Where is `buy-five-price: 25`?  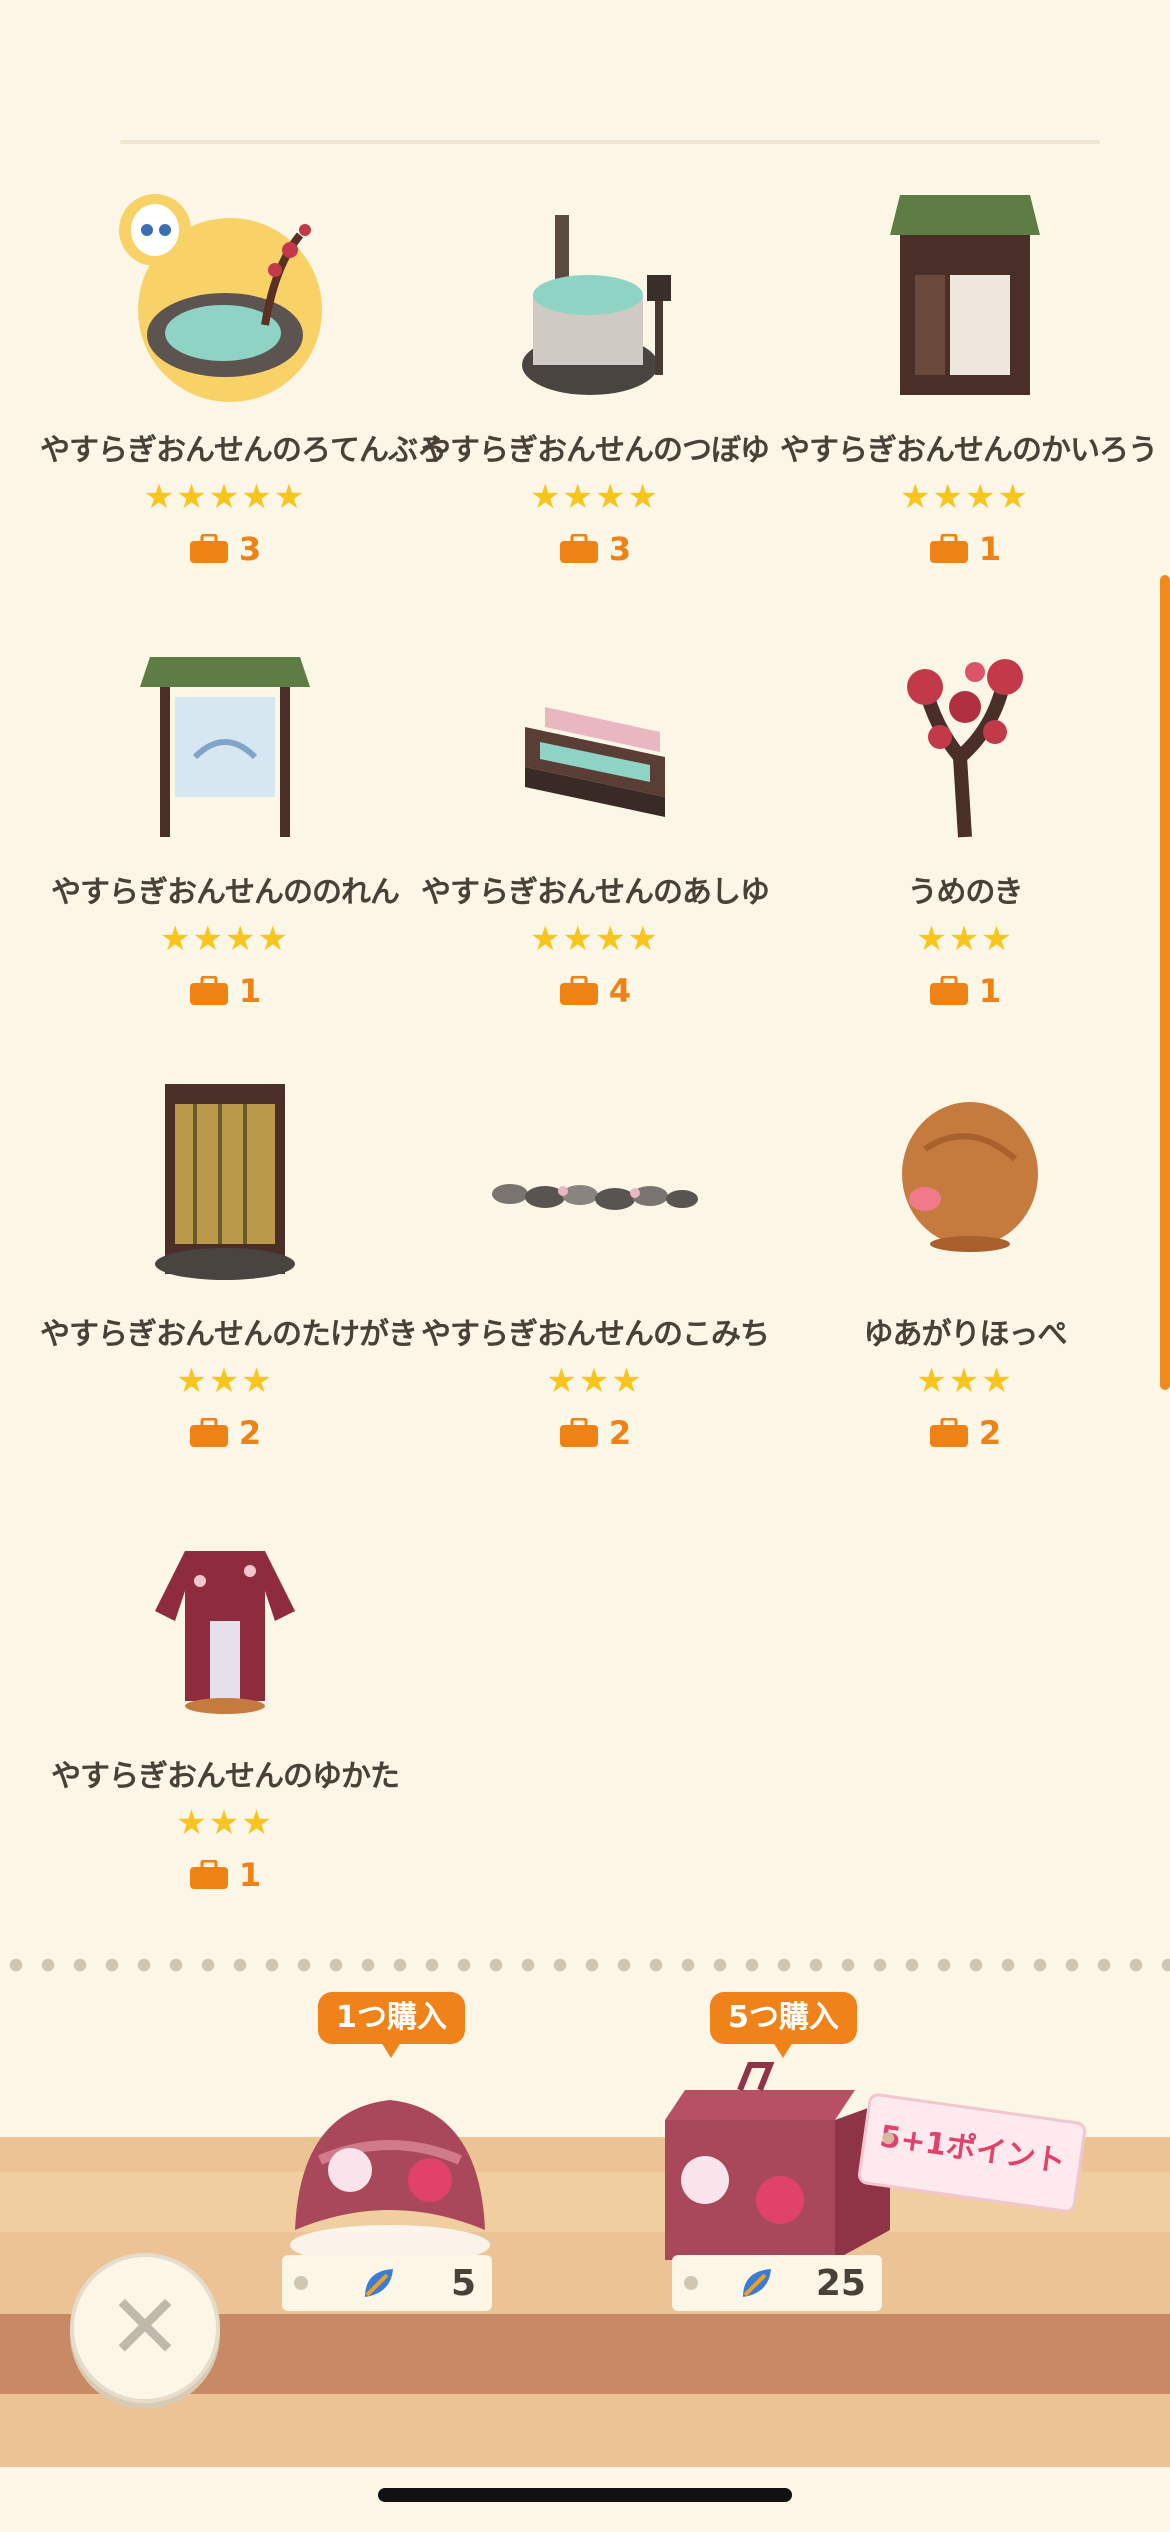
buy-five-price: 25 is located at coordinates (777, 2283).